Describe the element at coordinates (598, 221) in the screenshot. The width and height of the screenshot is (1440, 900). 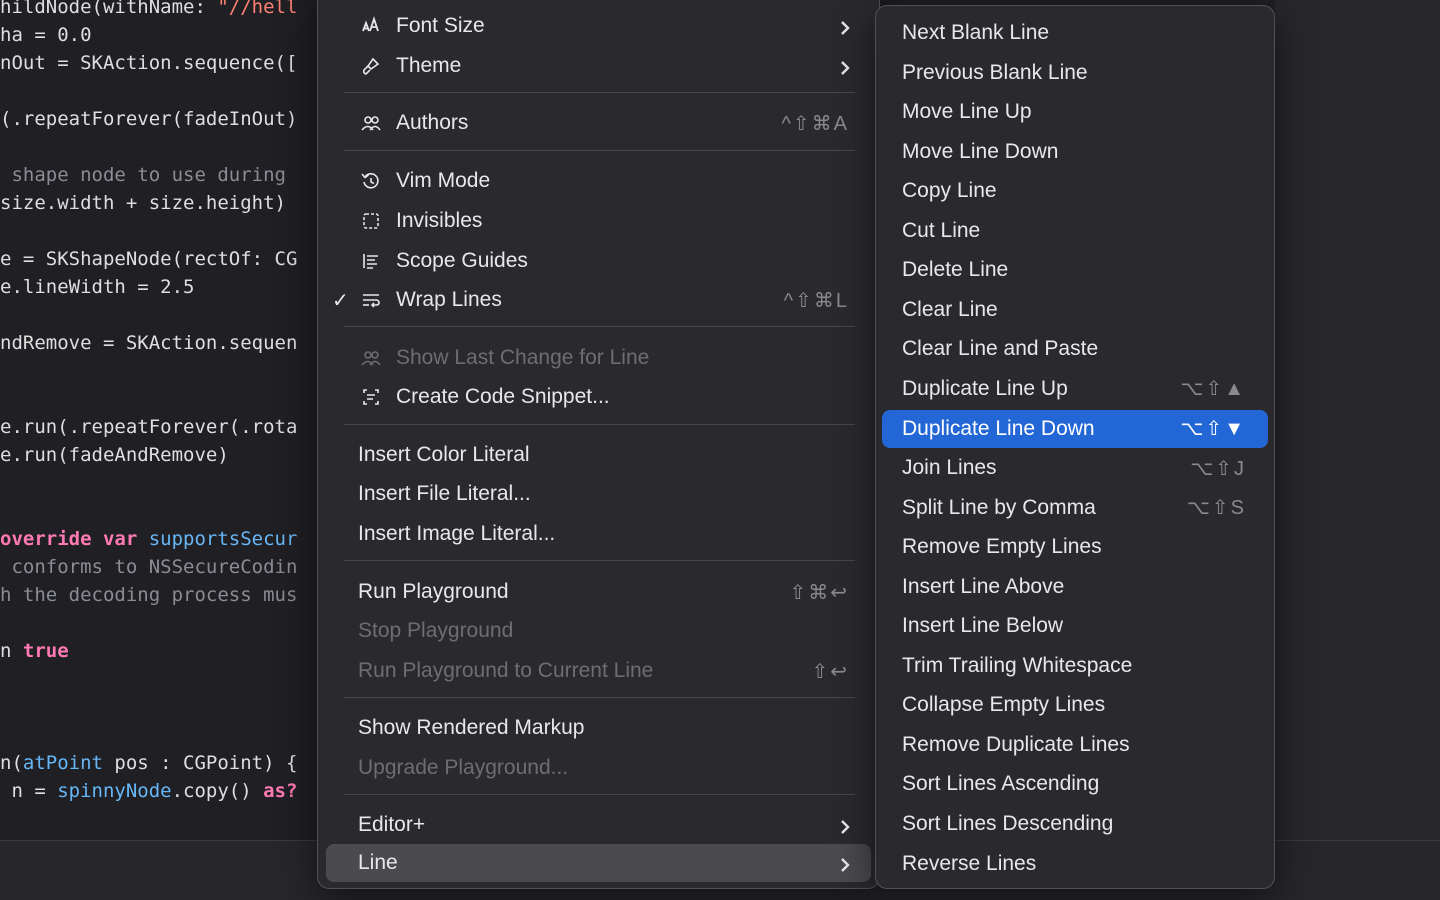
I see `menu-item-invisibles: Invisibles` at that location.